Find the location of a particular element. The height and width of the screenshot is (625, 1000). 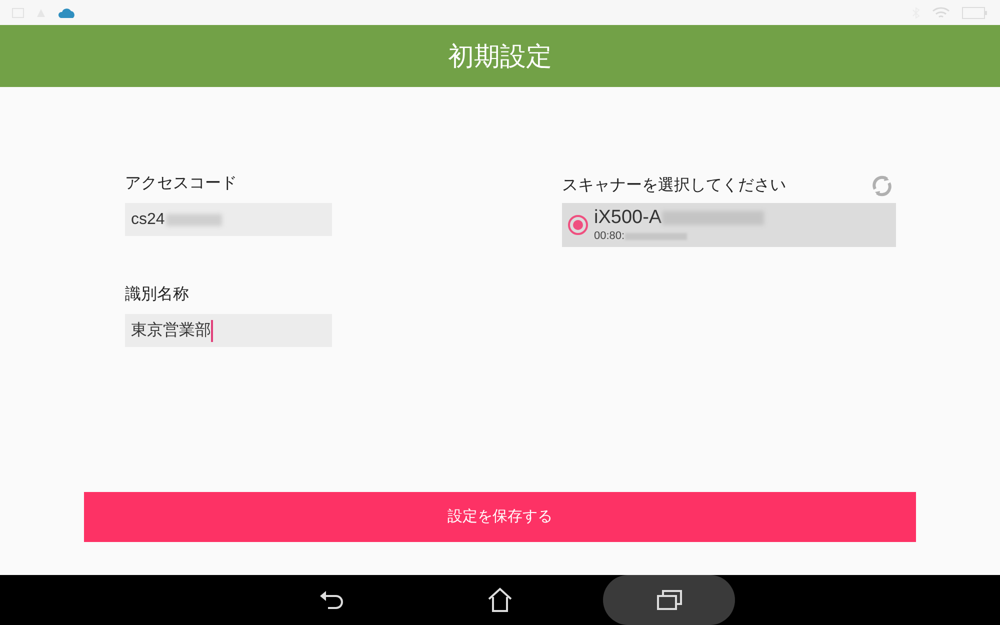

app-bar-title: 初期設定 is located at coordinates (500, 56).